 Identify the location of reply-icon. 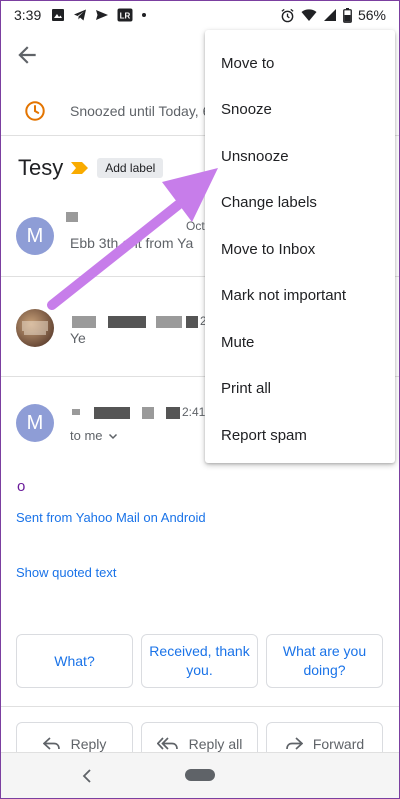
(51, 743).